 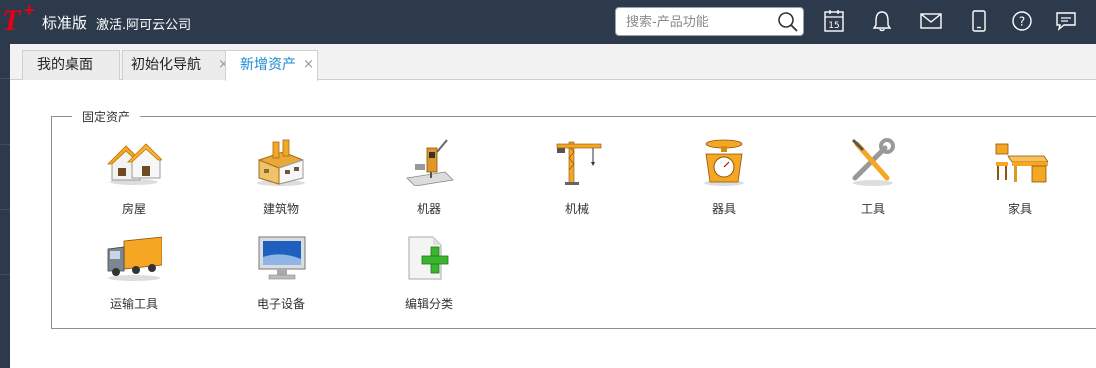 I want to click on asset-category-house: 房屋, so click(x=134, y=178).